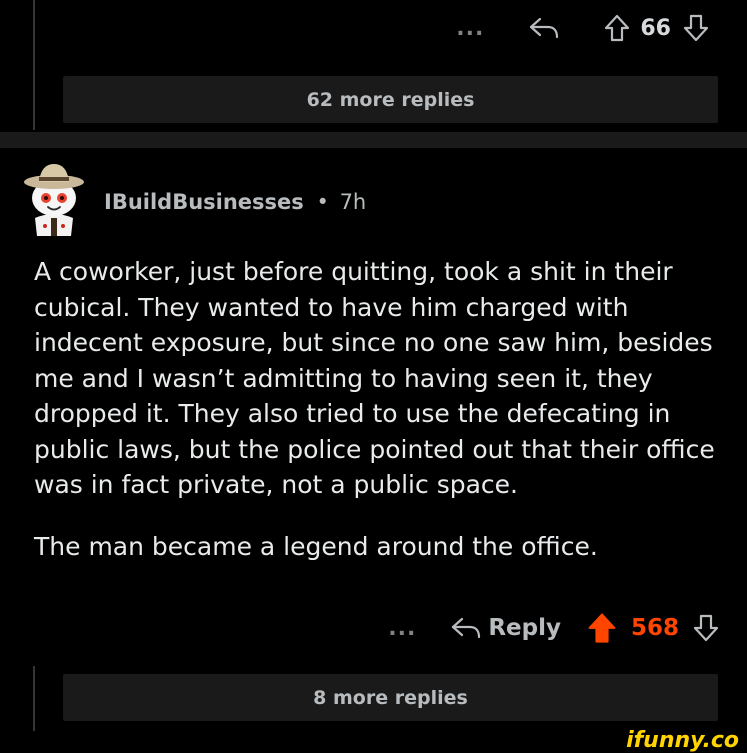 The width and height of the screenshot is (747, 753). I want to click on reply-button: Reply, so click(505, 628).